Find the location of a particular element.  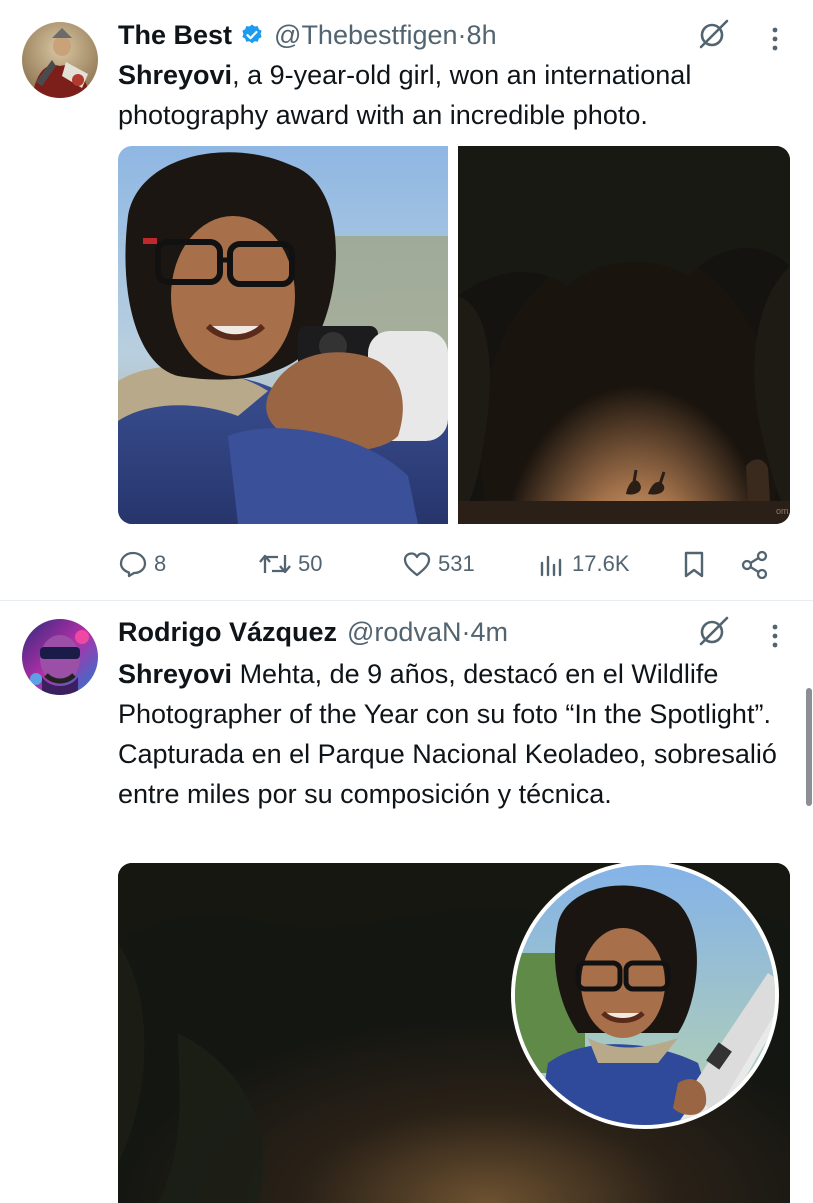

timestamp: 8h is located at coordinates (482, 35).